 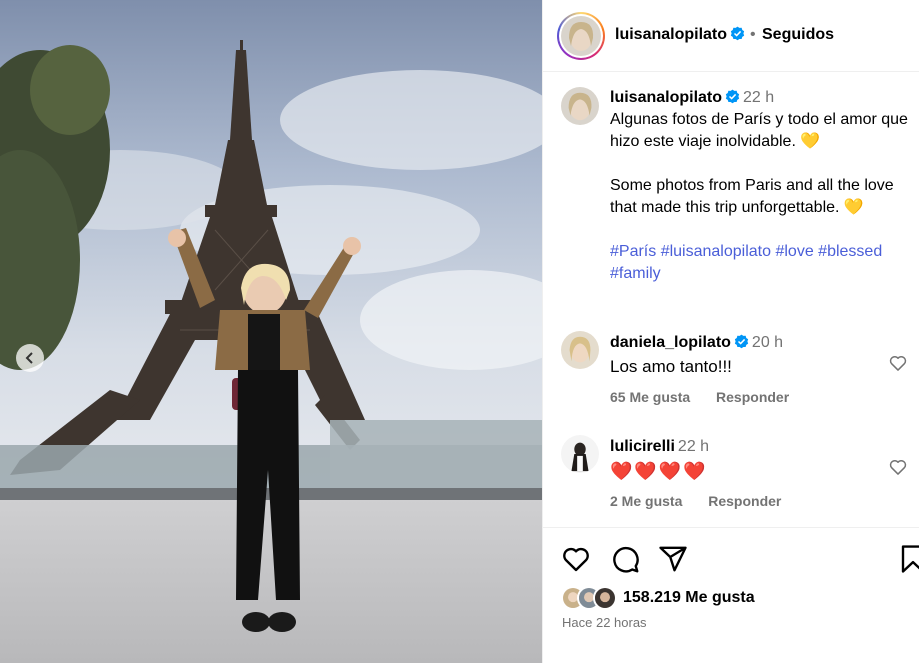 I want to click on caption-username: luisanalopilato, so click(x=666, y=97).